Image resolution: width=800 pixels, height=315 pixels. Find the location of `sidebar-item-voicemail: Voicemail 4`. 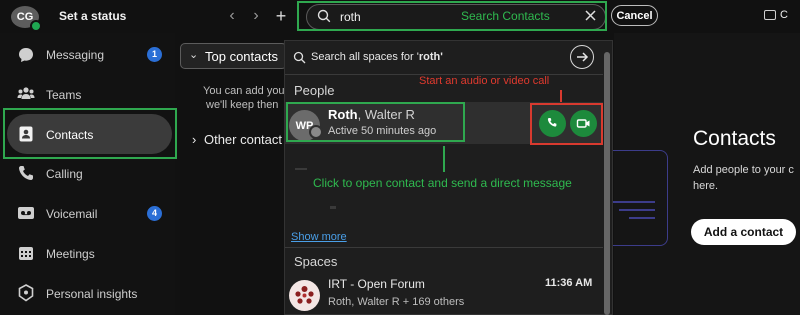

sidebar-item-voicemail: Voicemail 4 is located at coordinates (87, 213).